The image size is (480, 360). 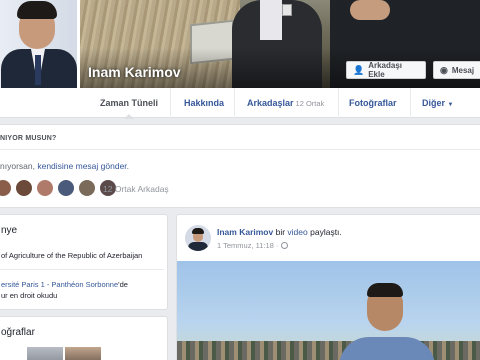 I want to click on know-message-line: nıyorsan, kendisine mesaj gönder., so click(x=65, y=166).